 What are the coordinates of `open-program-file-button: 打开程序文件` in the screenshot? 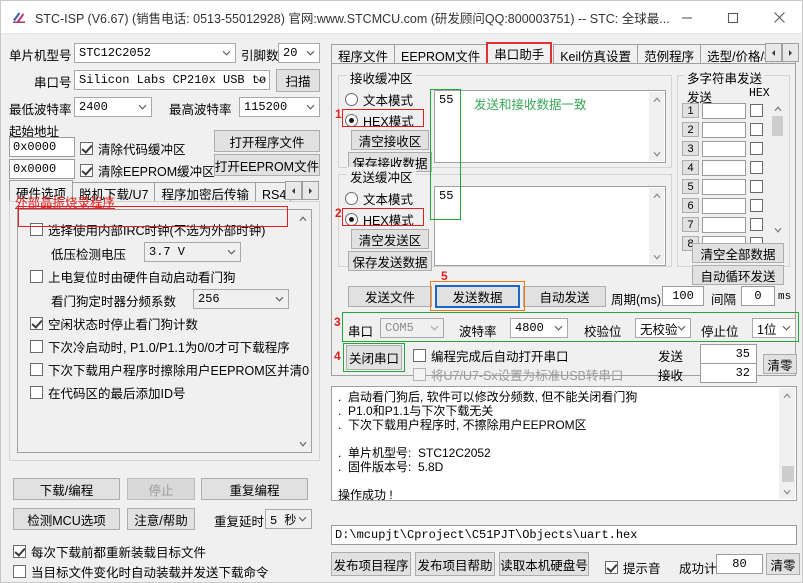 It's located at (267, 141).